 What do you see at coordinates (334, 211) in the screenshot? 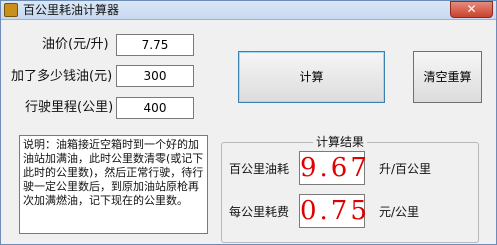
I see `per-km-value: 0.75` at bounding box center [334, 211].